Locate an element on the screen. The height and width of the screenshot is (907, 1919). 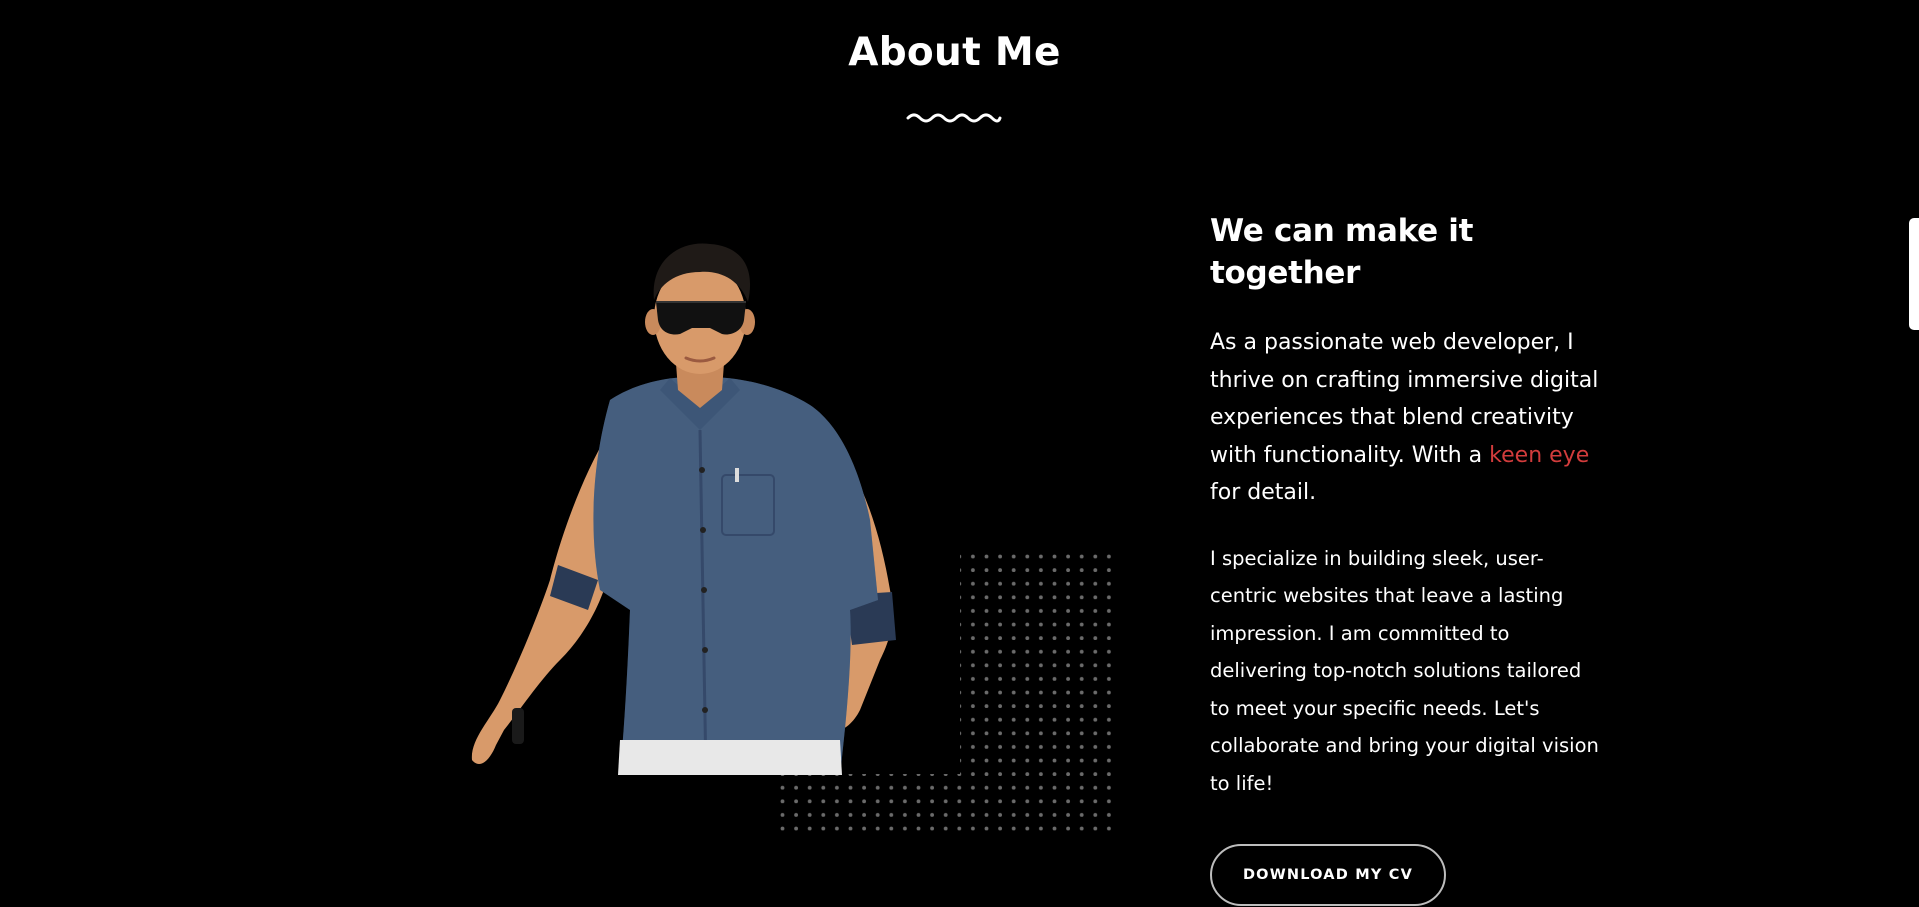
profile-photo is located at coordinates (683, 509).